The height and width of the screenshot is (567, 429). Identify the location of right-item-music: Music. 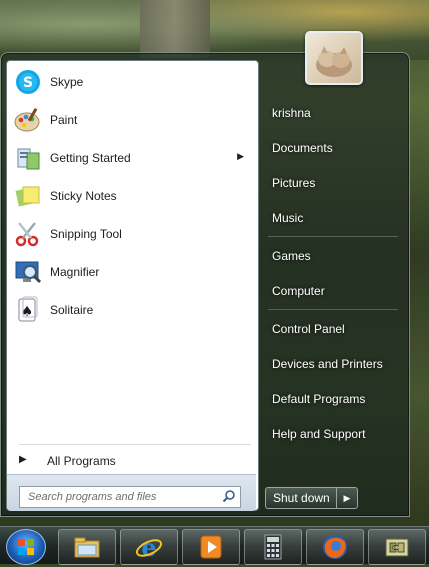
(333, 218).